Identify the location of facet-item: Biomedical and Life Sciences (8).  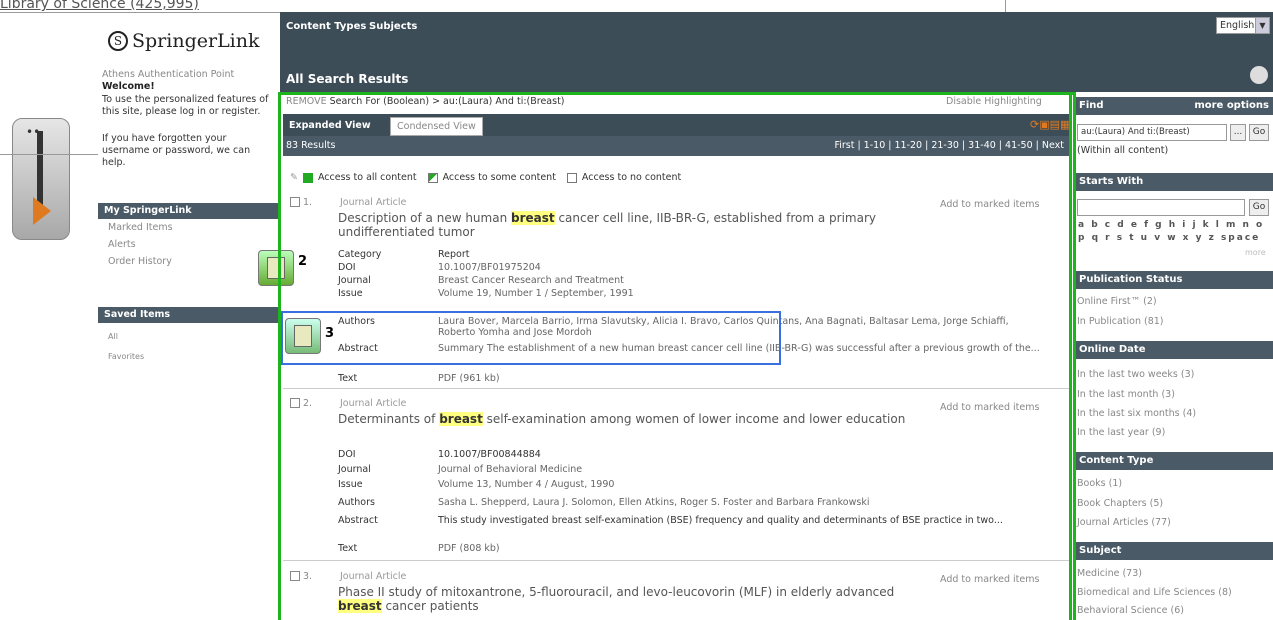
(1154, 592).